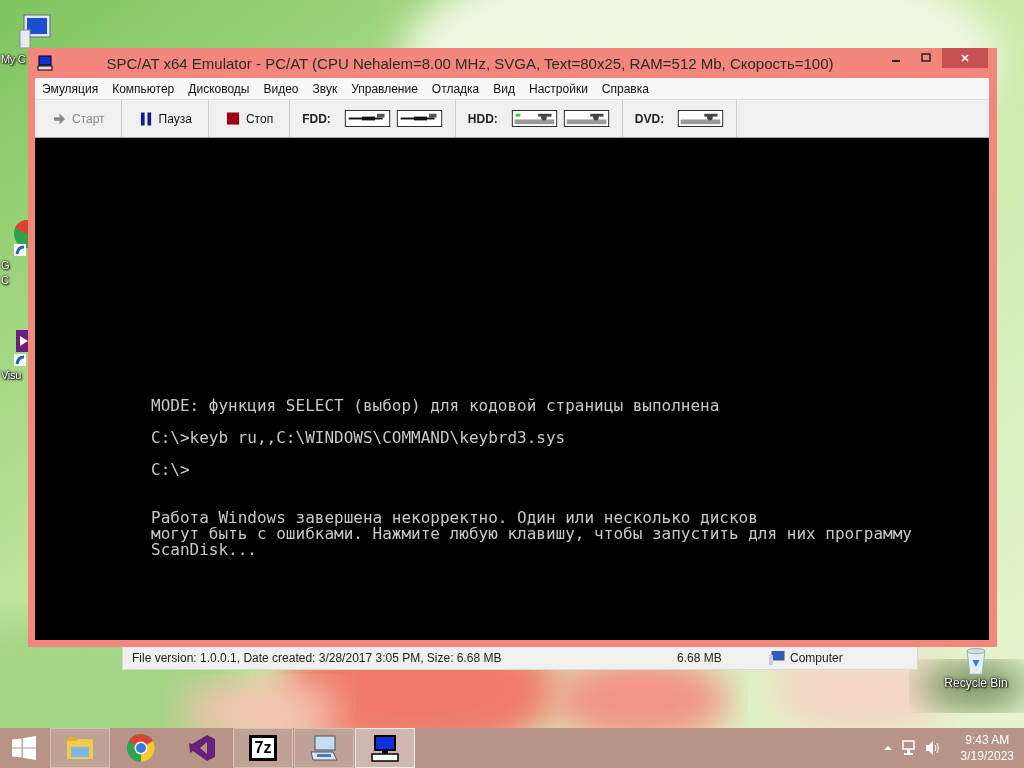 This screenshot has height=768, width=1024. What do you see at coordinates (202, 748) in the screenshot?
I see `ribbon-logo-icon` at bounding box center [202, 748].